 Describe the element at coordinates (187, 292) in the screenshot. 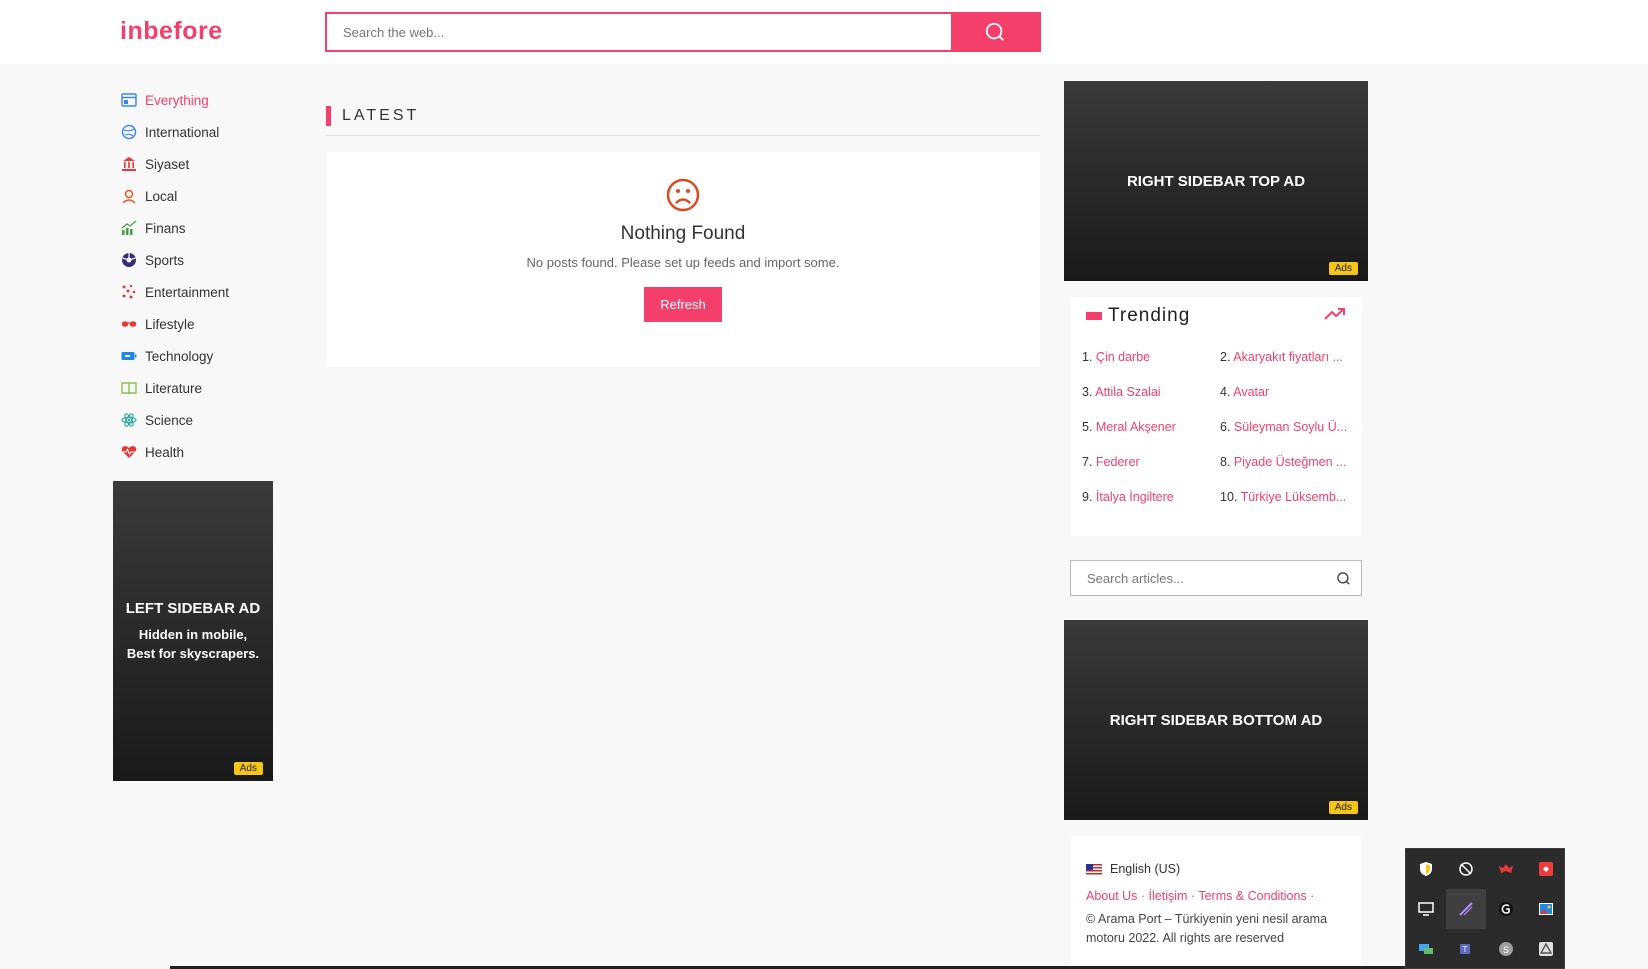

I see `nav-label: Entertainment` at that location.